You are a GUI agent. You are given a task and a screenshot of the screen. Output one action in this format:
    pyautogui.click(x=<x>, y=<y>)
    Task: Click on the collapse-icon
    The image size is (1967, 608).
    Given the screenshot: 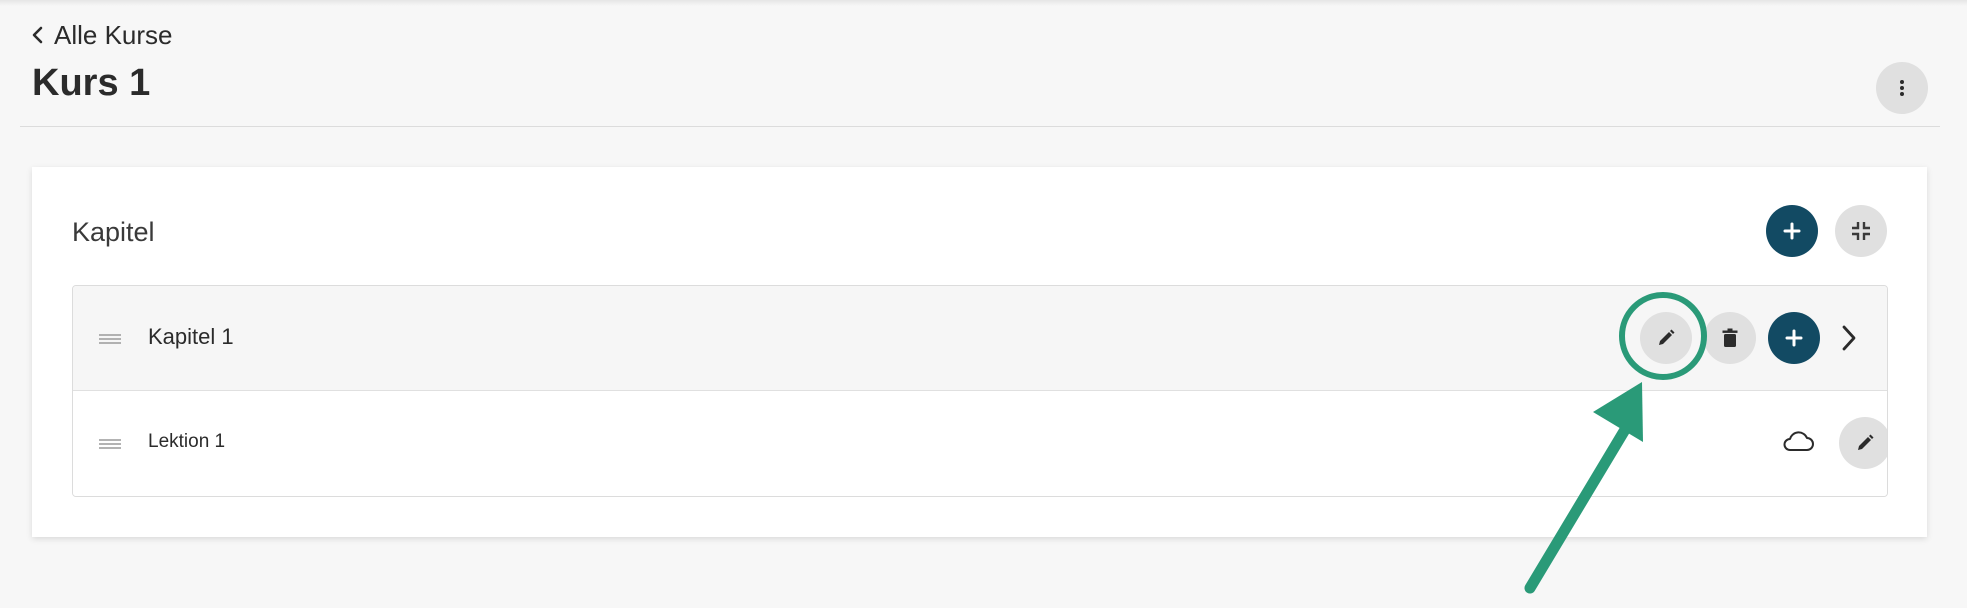 What is the action you would take?
    pyautogui.click(x=1861, y=231)
    